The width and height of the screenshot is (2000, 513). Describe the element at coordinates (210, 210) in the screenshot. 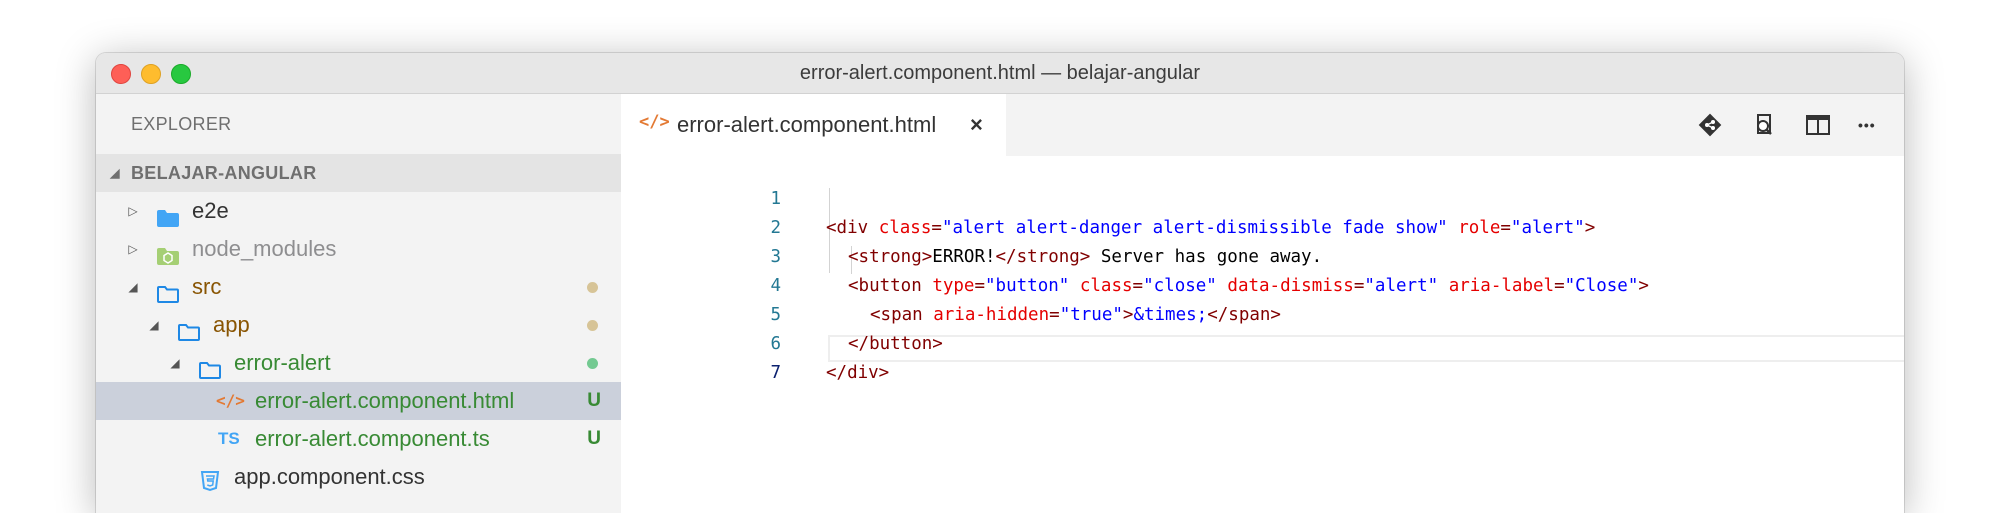

I see `tree-item-label: e2e` at that location.